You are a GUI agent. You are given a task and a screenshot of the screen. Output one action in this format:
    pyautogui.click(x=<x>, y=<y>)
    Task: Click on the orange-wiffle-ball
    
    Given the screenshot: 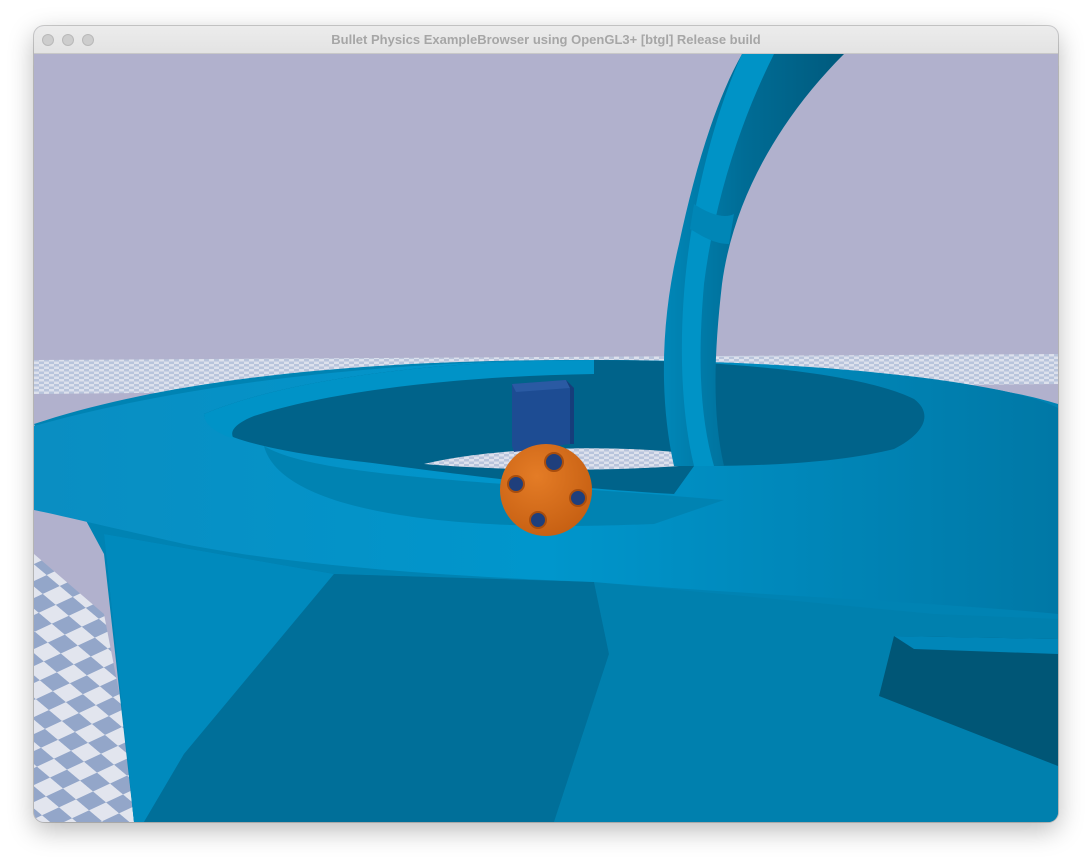 What is the action you would take?
    pyautogui.click(x=546, y=490)
    